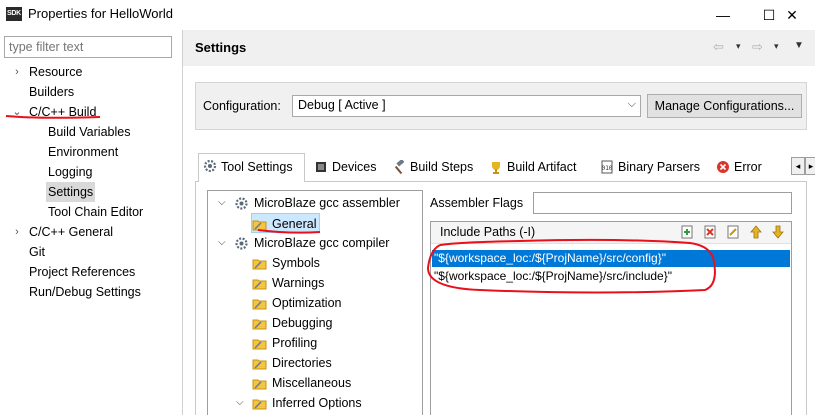  Describe the element at coordinates (778, 232) in the screenshot. I see `move-down-icon` at that location.